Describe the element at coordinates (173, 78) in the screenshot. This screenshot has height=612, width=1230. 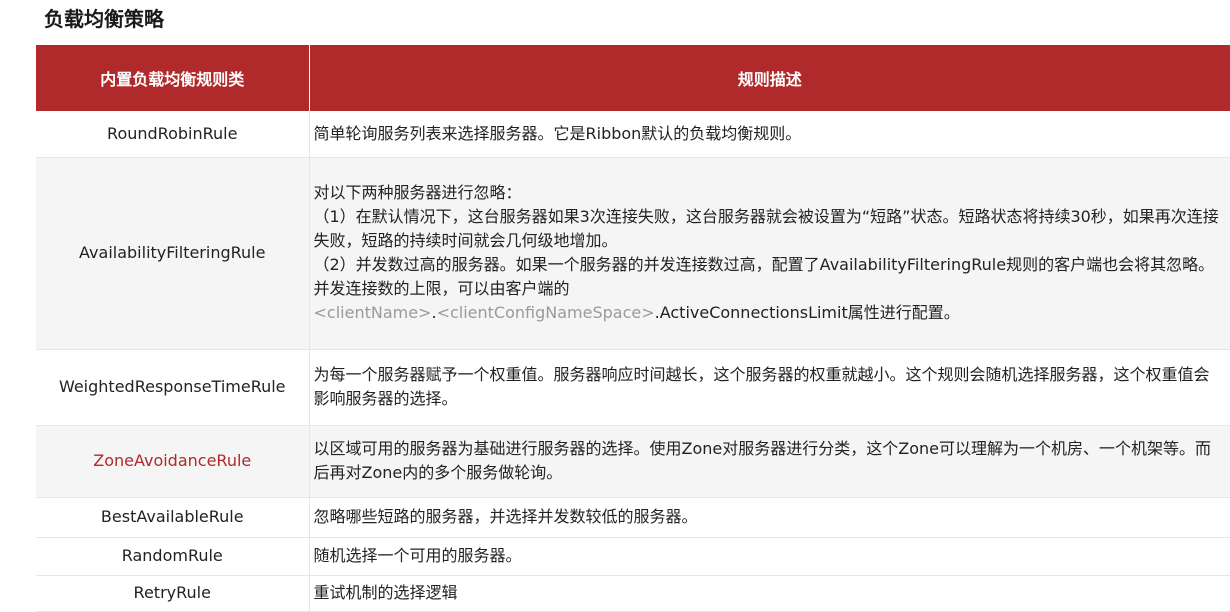
I see `column-header-rule-class: 内置负载均衡规则类` at that location.